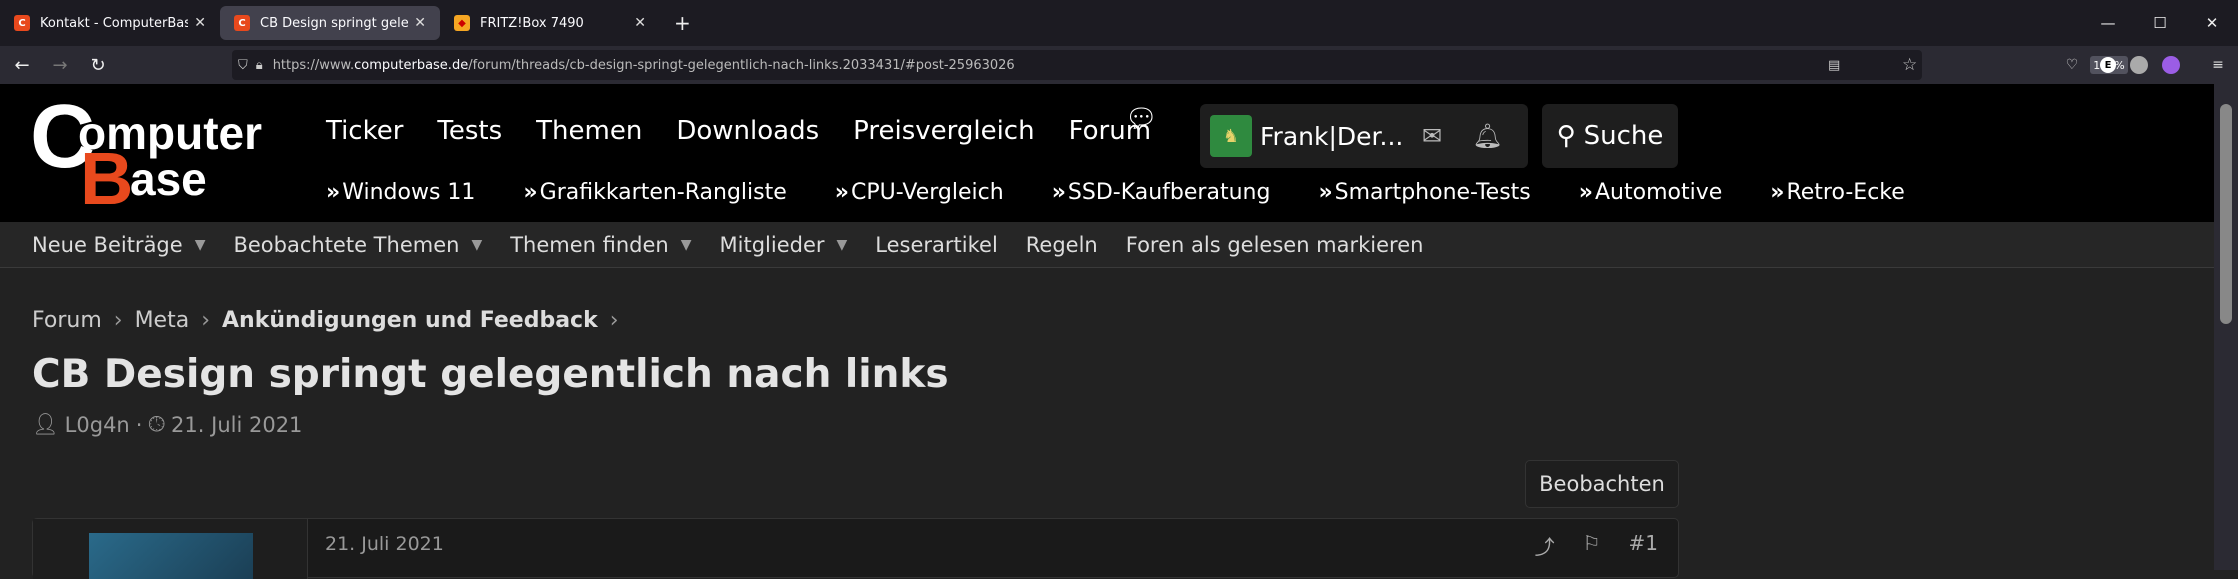  I want to click on forumnav-neue-beitraege: Neue Beiträge ▼, so click(118, 245).